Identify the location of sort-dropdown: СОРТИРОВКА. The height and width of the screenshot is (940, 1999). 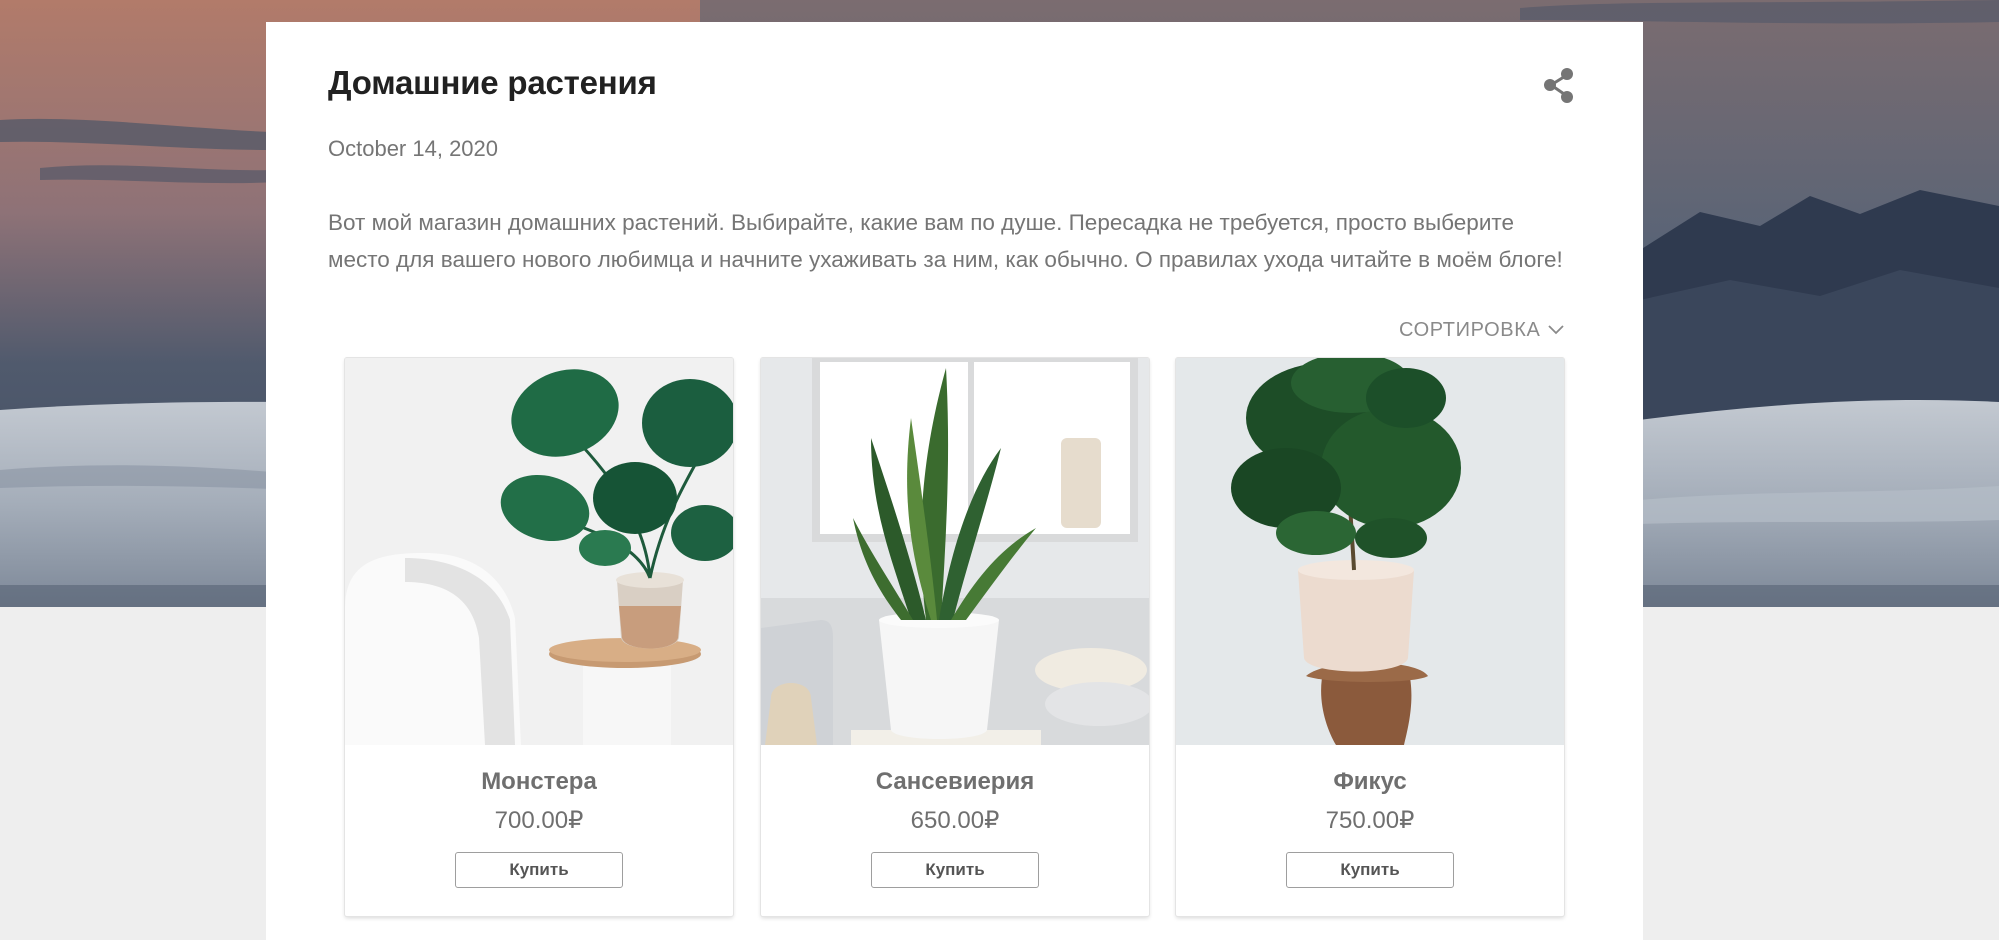
(1482, 330).